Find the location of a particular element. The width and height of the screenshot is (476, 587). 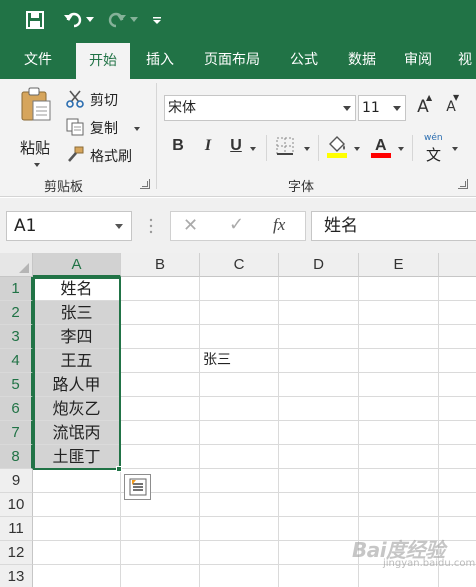

cell-b13 is located at coordinates (160, 576).